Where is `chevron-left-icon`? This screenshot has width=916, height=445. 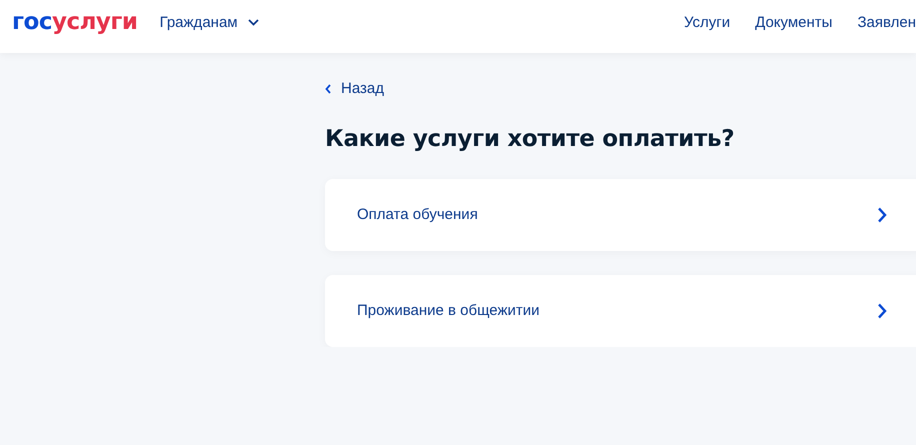
chevron-left-icon is located at coordinates (328, 89).